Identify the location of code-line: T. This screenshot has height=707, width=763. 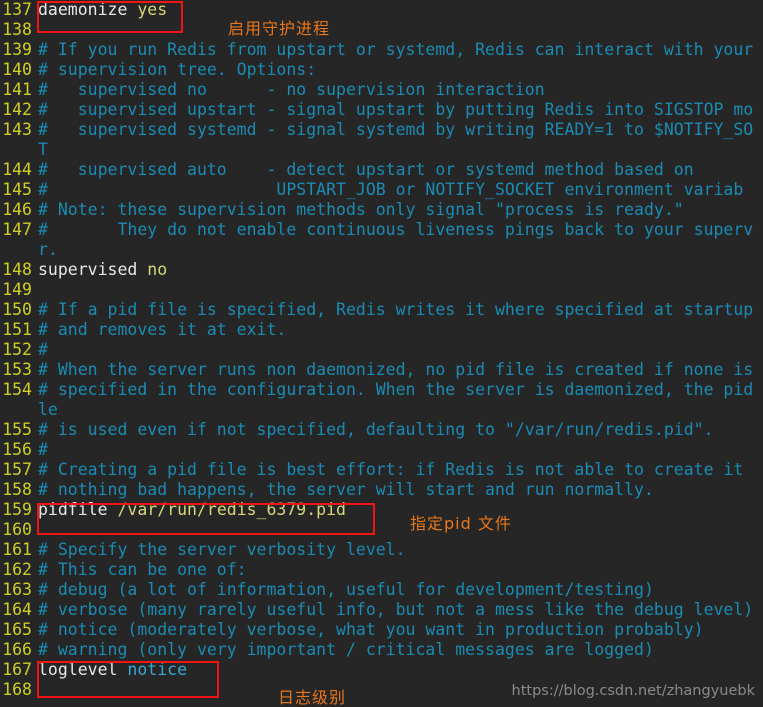
(381, 150).